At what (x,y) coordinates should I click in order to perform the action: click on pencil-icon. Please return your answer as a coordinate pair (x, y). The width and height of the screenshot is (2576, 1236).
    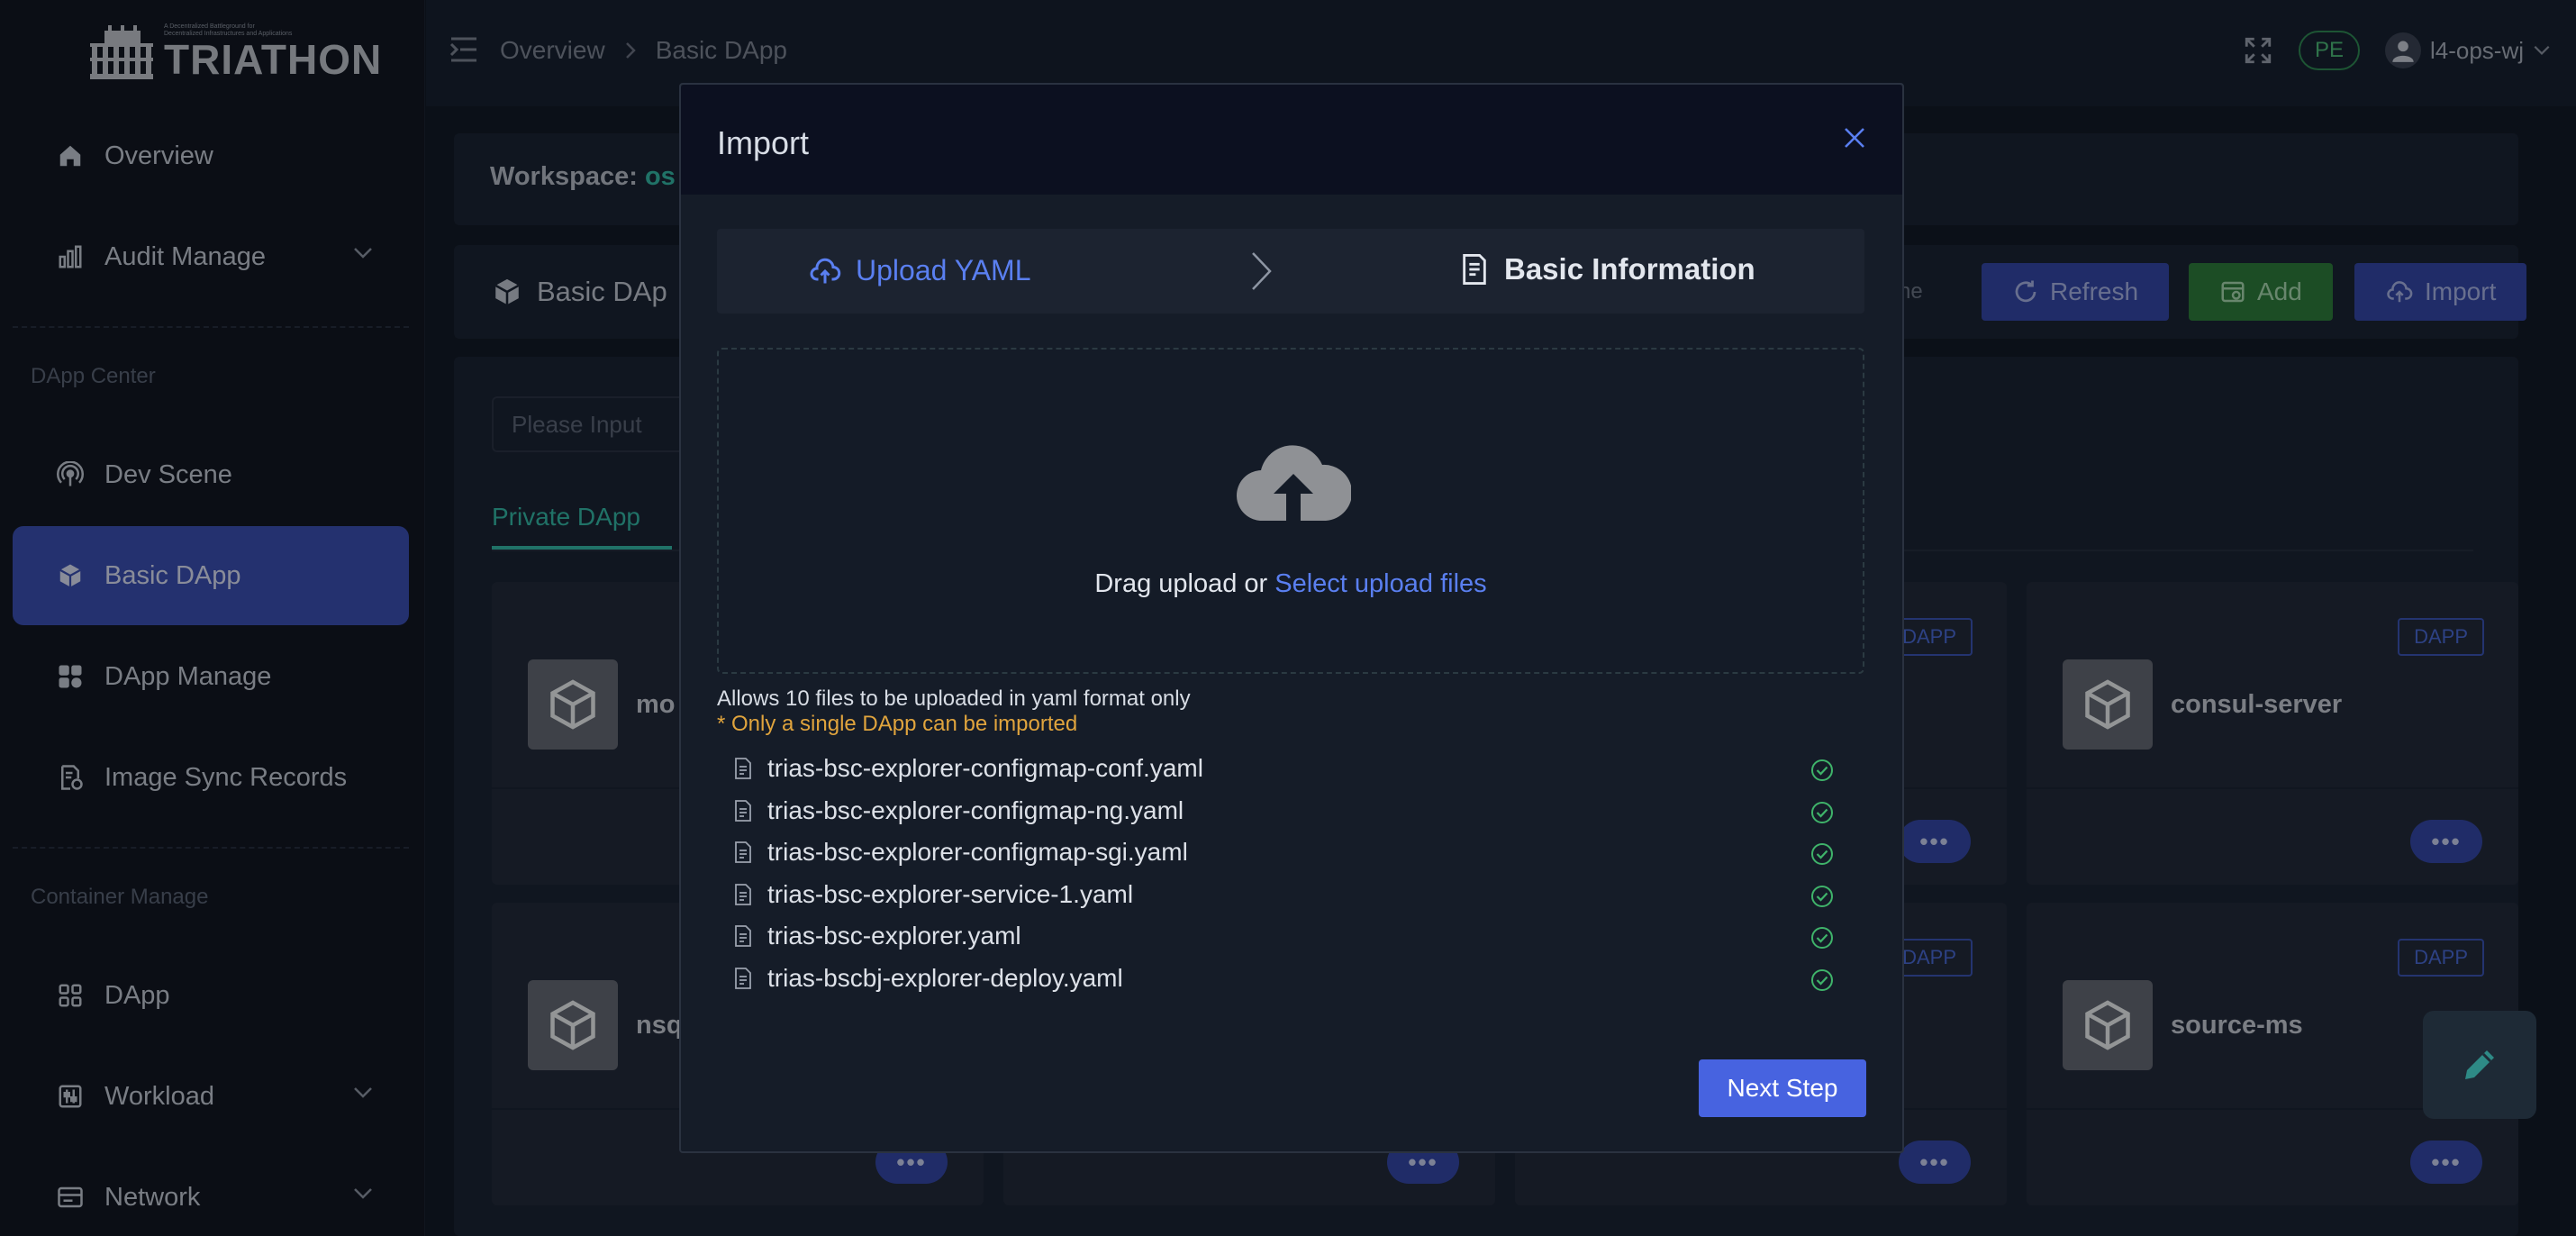
    Looking at the image, I should click on (2479, 1064).